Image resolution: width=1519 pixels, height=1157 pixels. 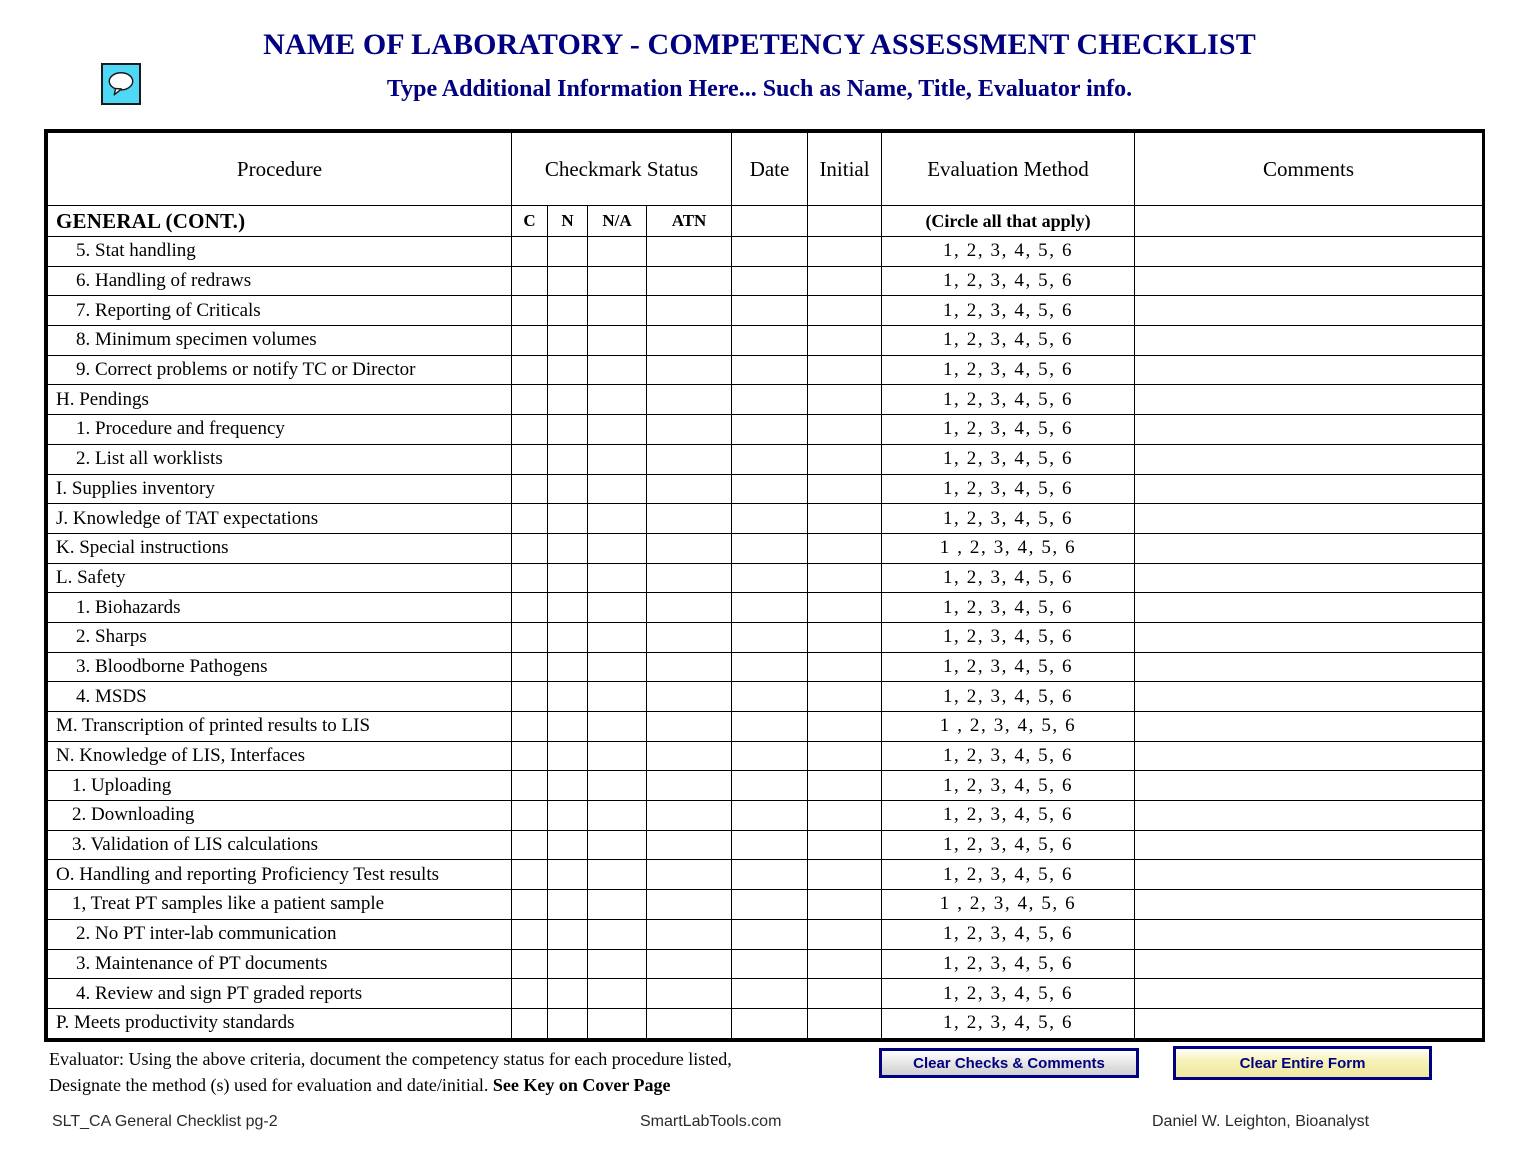 I want to click on clear-checks-and-comments-button: Clear Checks & Comments, so click(x=1009, y=1063).